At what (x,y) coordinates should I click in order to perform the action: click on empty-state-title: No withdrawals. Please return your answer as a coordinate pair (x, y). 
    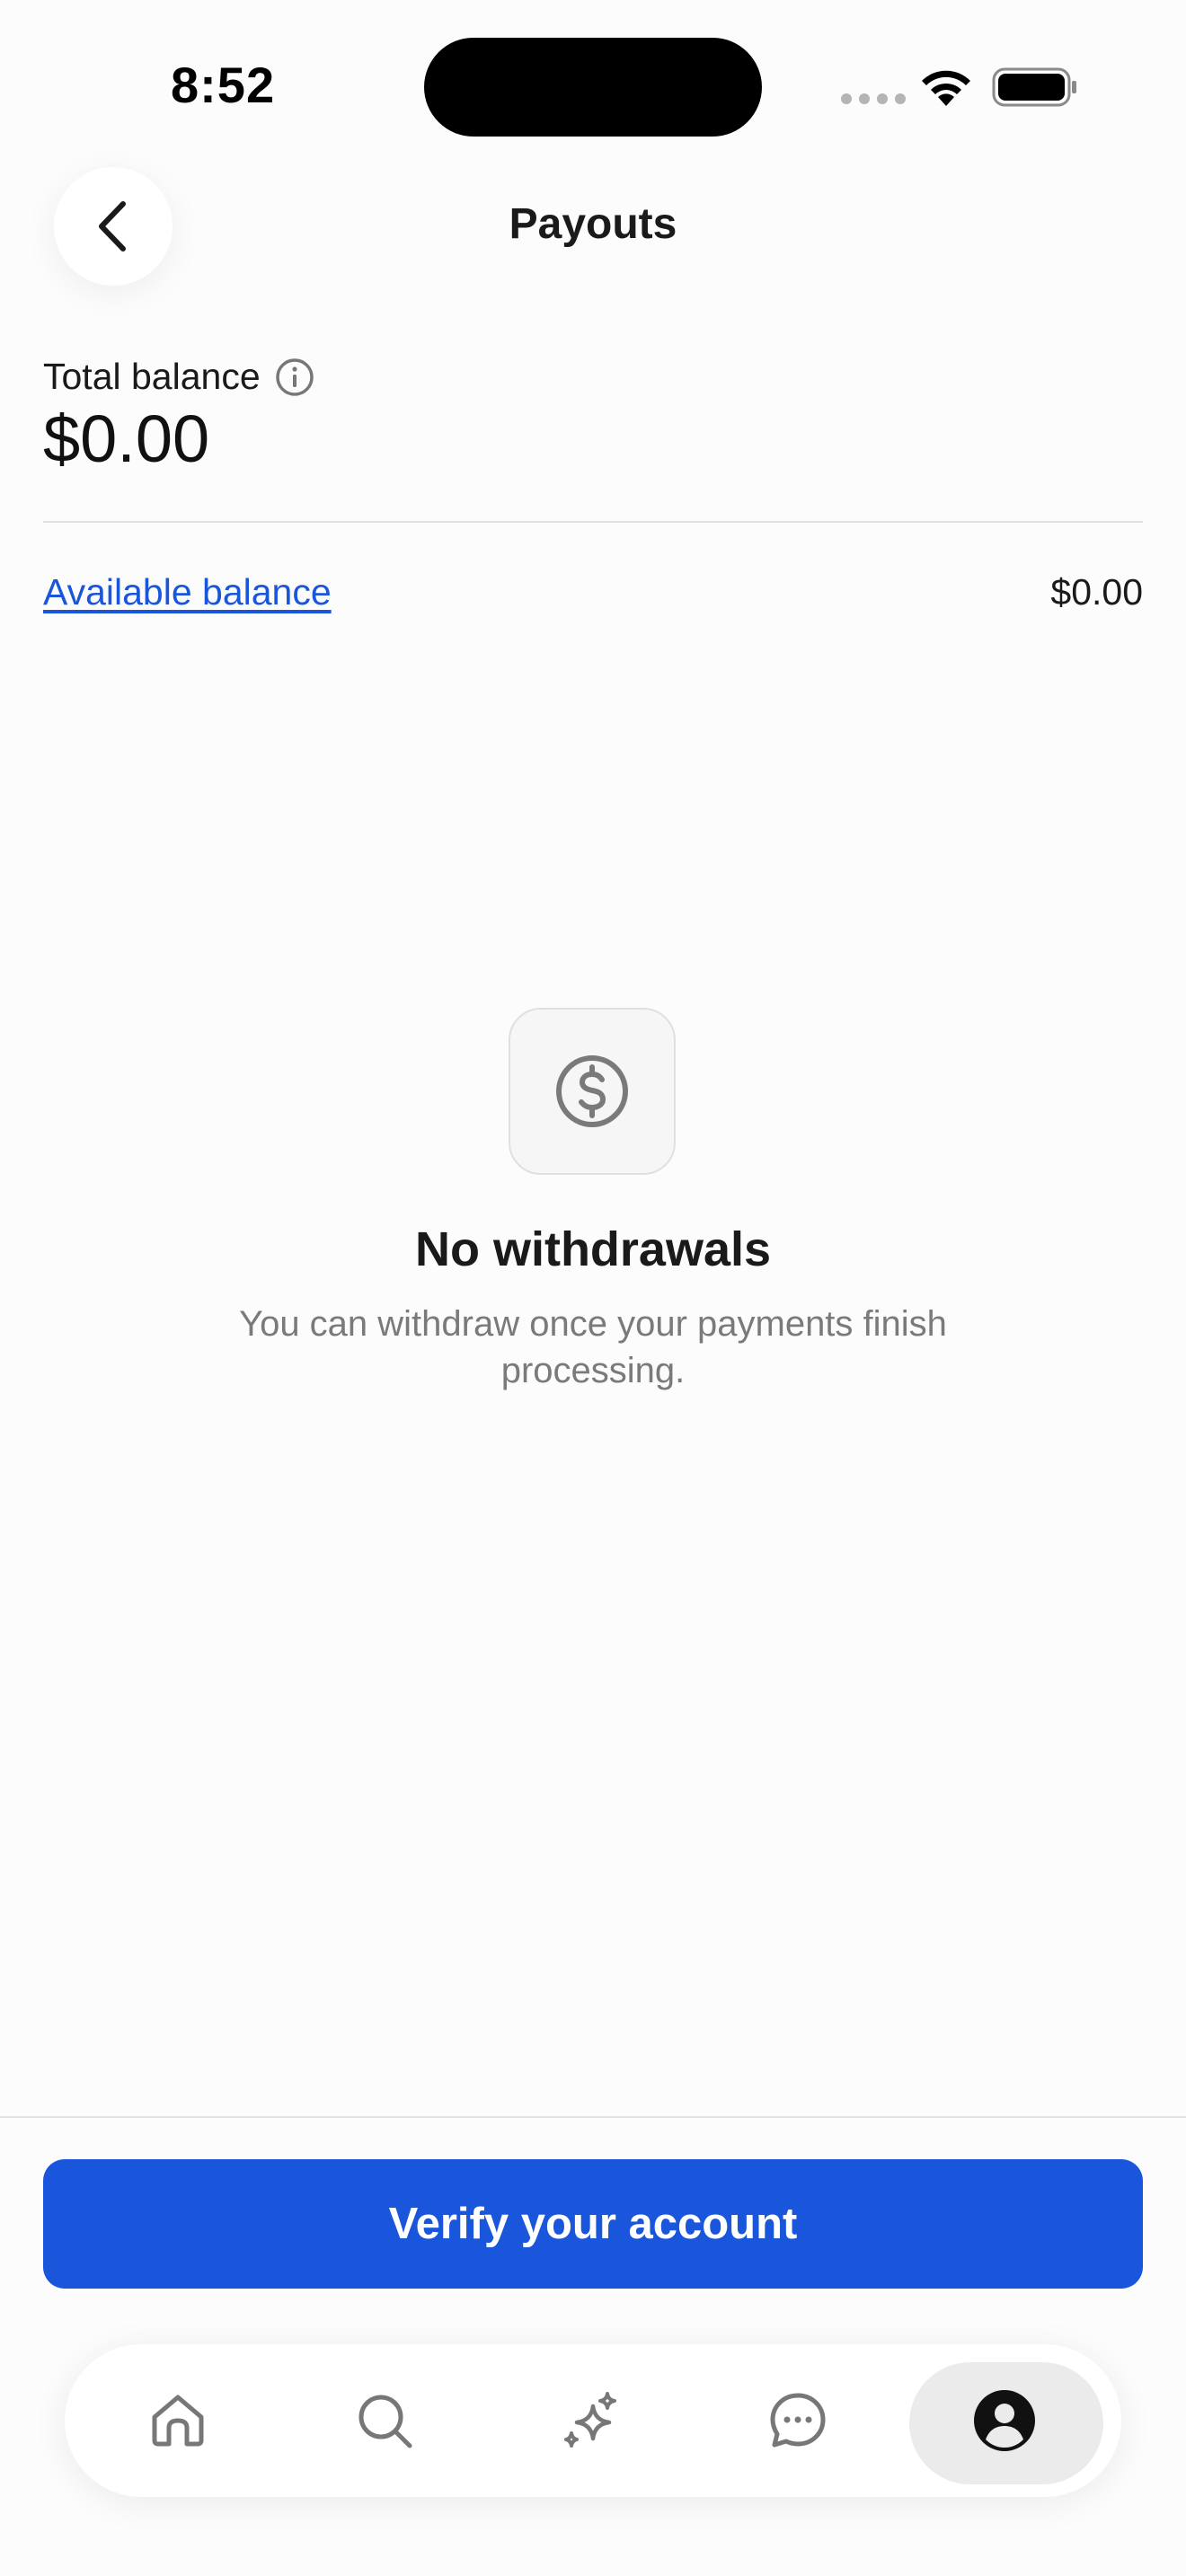
    Looking at the image, I should click on (593, 1249).